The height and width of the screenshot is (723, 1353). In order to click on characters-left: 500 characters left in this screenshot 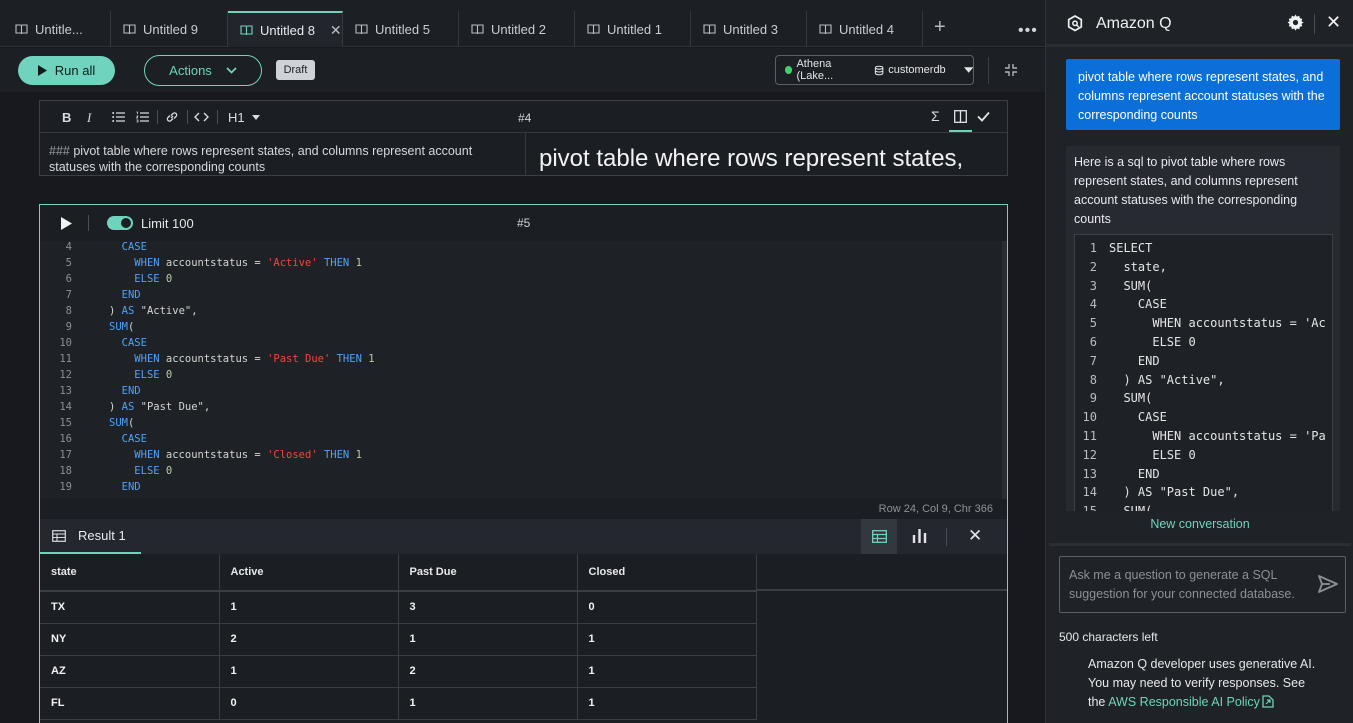, I will do `click(1108, 637)`.